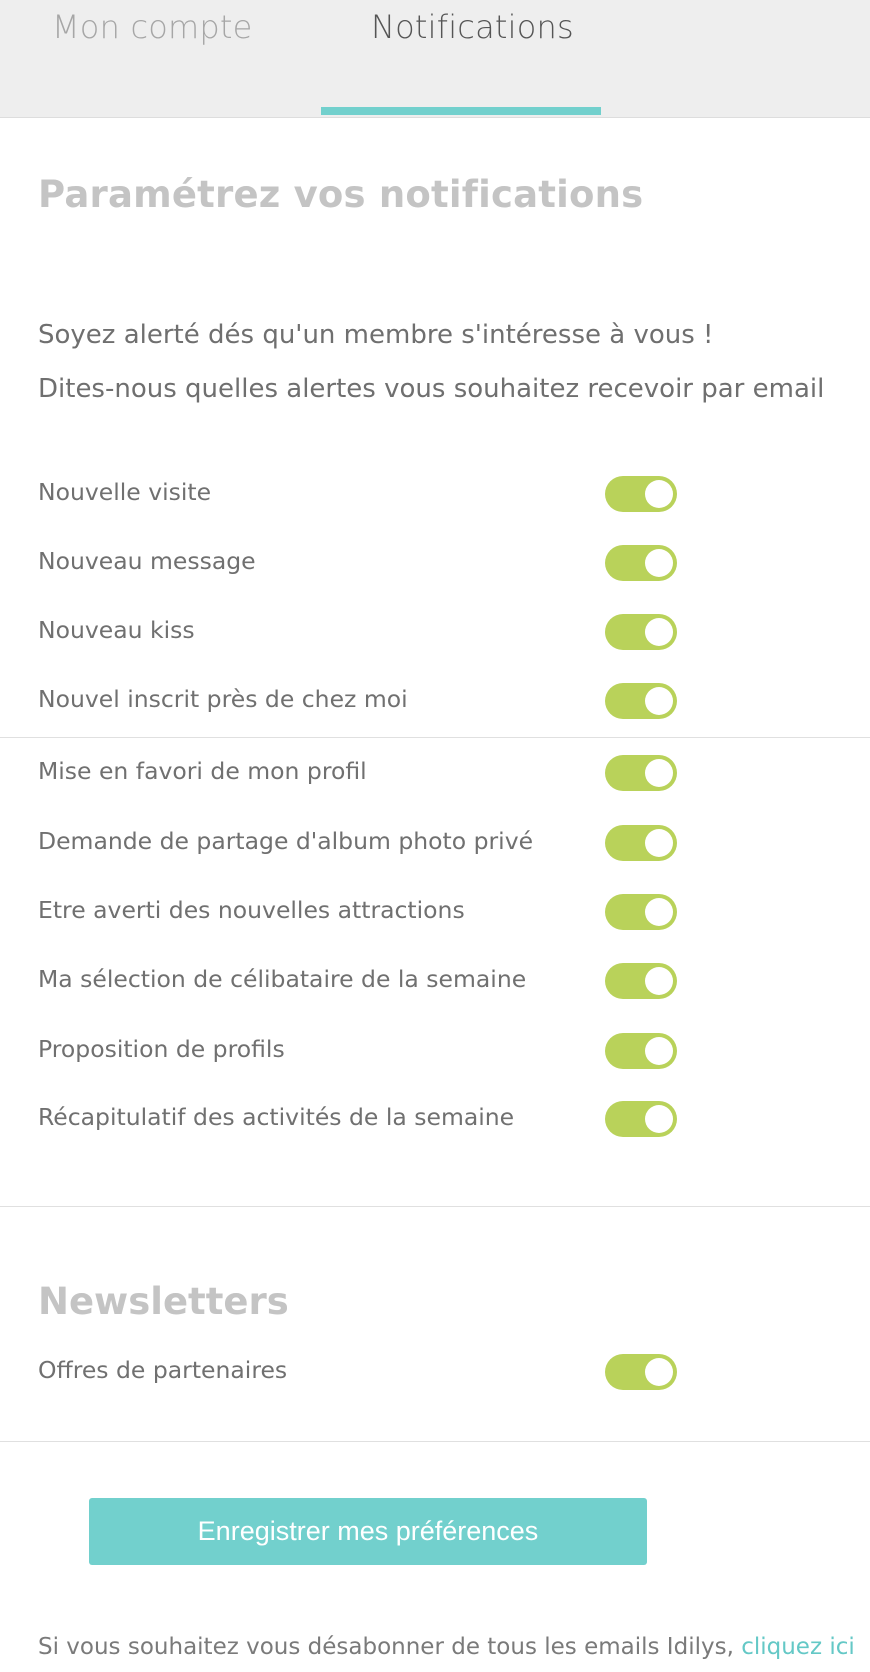 The image size is (870, 1672). Describe the element at coordinates (641, 981) in the screenshot. I see `toggle-selection-semaine` at that location.